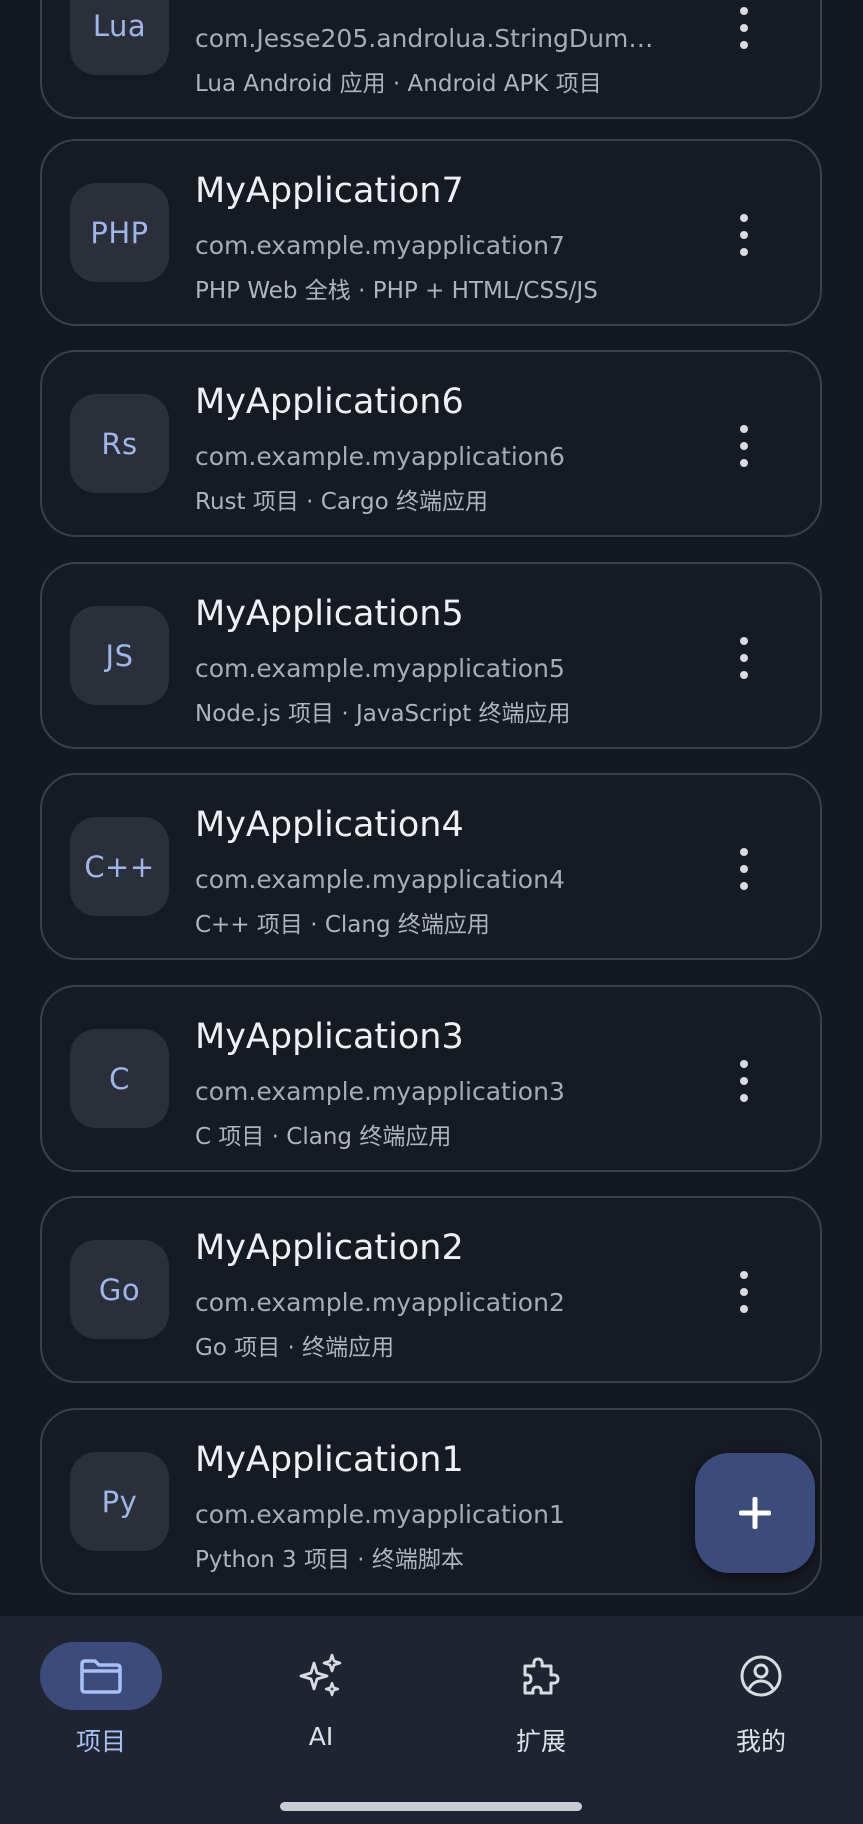 The width and height of the screenshot is (863, 1824). What do you see at coordinates (380, 879) in the screenshot?
I see `project-package: com.example.myapplication4` at bounding box center [380, 879].